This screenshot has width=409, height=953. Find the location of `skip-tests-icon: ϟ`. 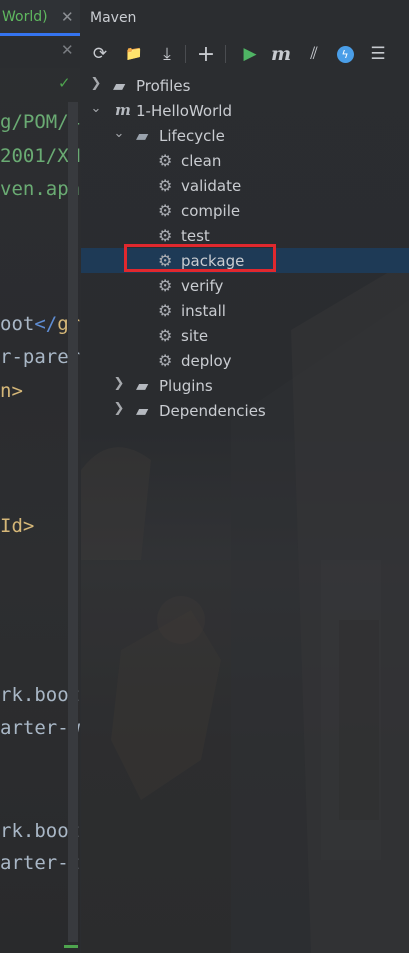

skip-tests-icon: ϟ is located at coordinates (345, 54).